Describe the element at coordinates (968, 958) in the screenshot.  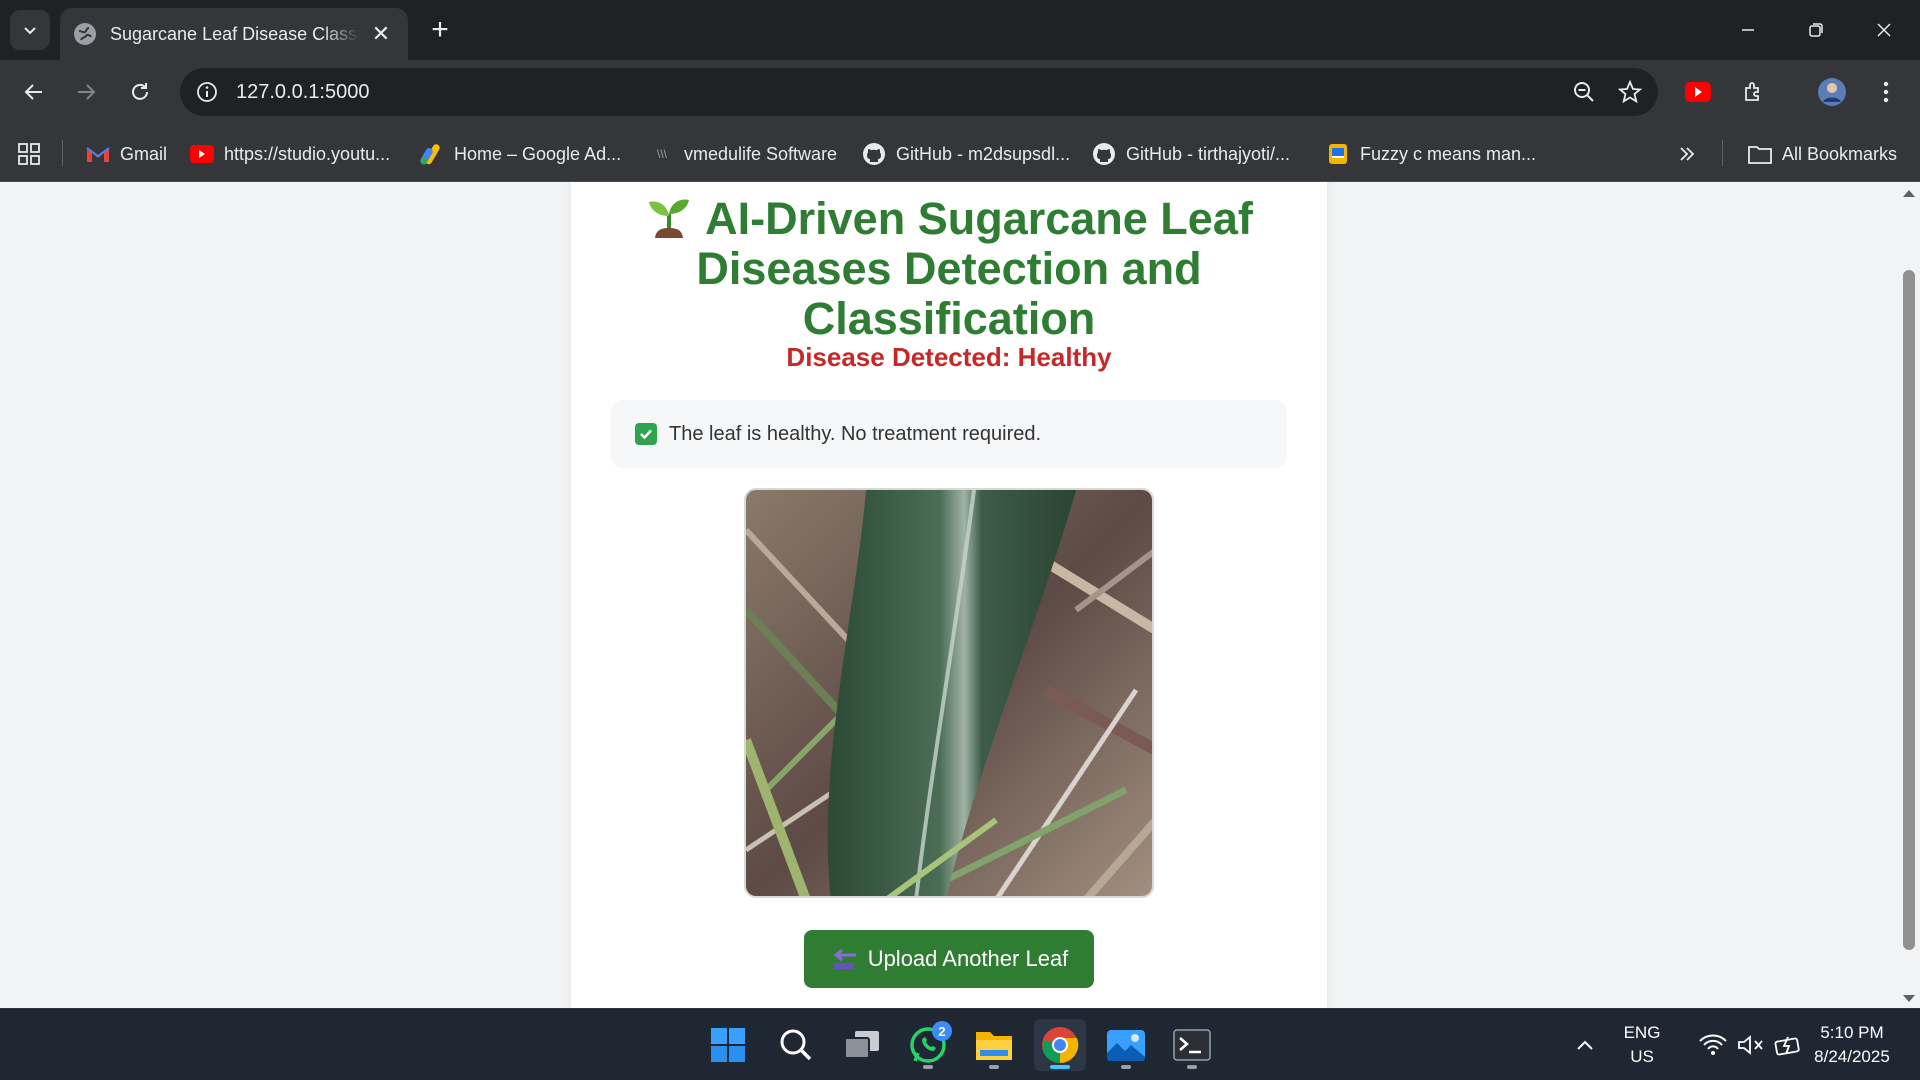
I see `upload-button-label: Upload Another Leaf` at that location.